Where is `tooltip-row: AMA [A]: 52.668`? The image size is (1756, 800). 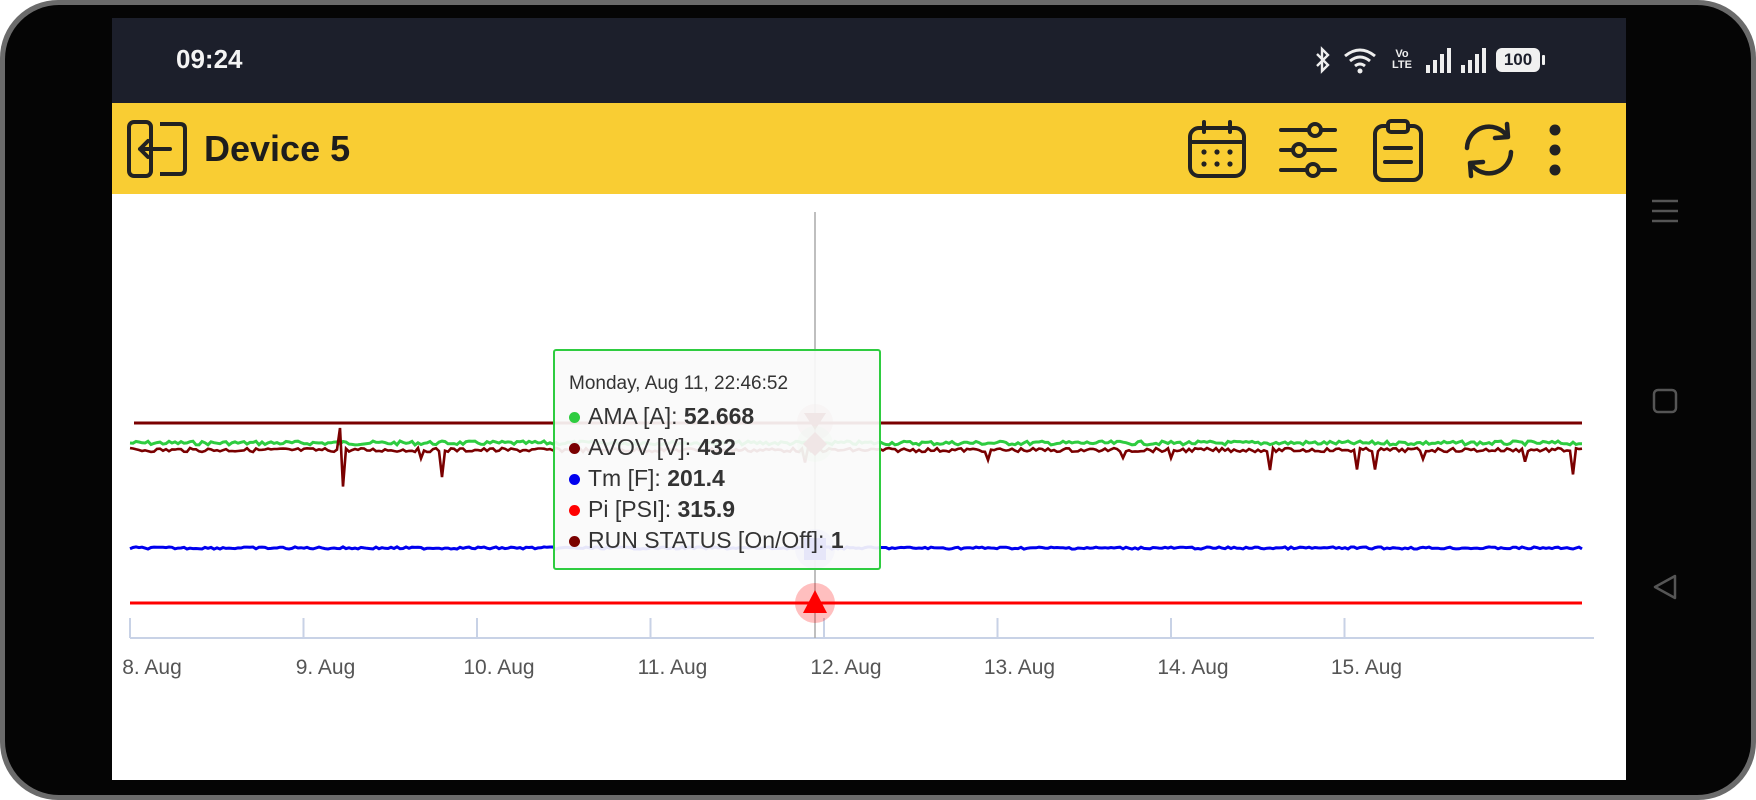
tooltip-row: AMA [A]: 52.668 is located at coordinates (717, 416).